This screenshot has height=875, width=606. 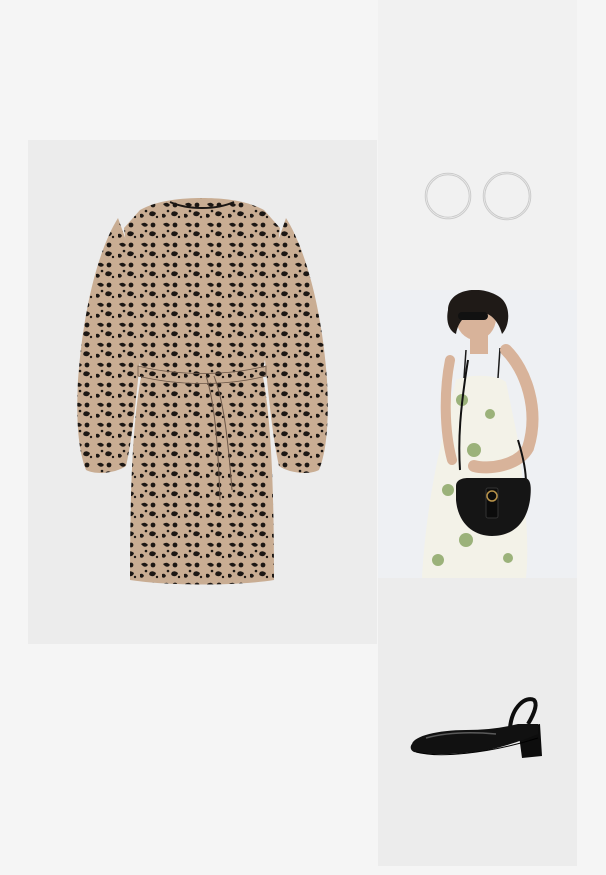 I want to click on model-with-black-saddle-bag-icon, so click(x=477, y=434).